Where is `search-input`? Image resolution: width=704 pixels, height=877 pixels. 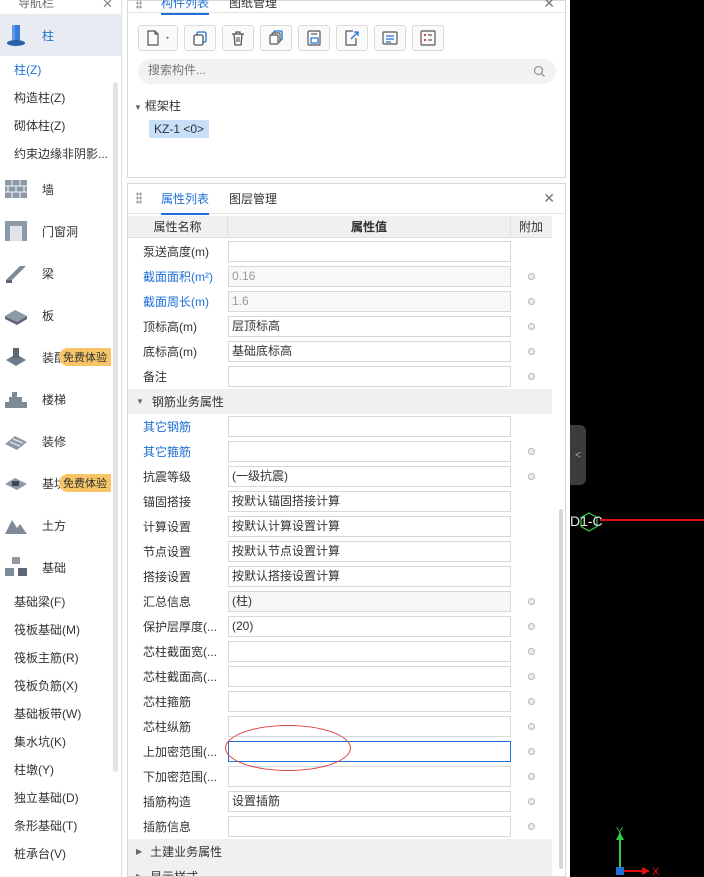 search-input is located at coordinates (333, 70).